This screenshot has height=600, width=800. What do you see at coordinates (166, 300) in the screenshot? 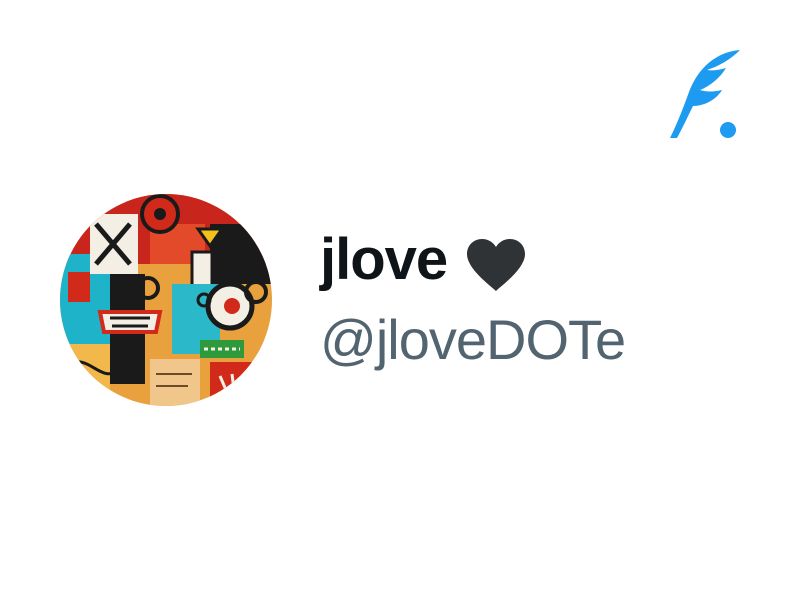
I see `abstract-art-avatar` at bounding box center [166, 300].